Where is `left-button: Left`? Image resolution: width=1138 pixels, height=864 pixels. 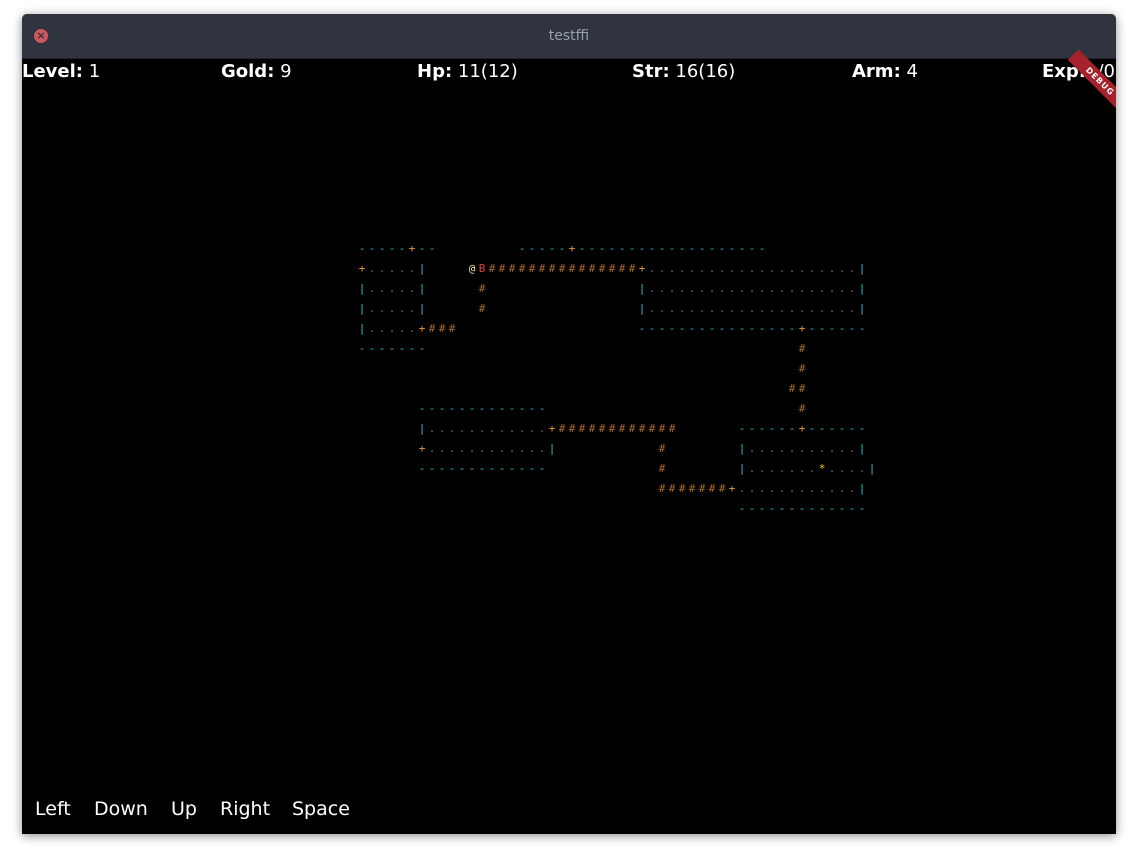
left-button: Left is located at coordinates (53, 809).